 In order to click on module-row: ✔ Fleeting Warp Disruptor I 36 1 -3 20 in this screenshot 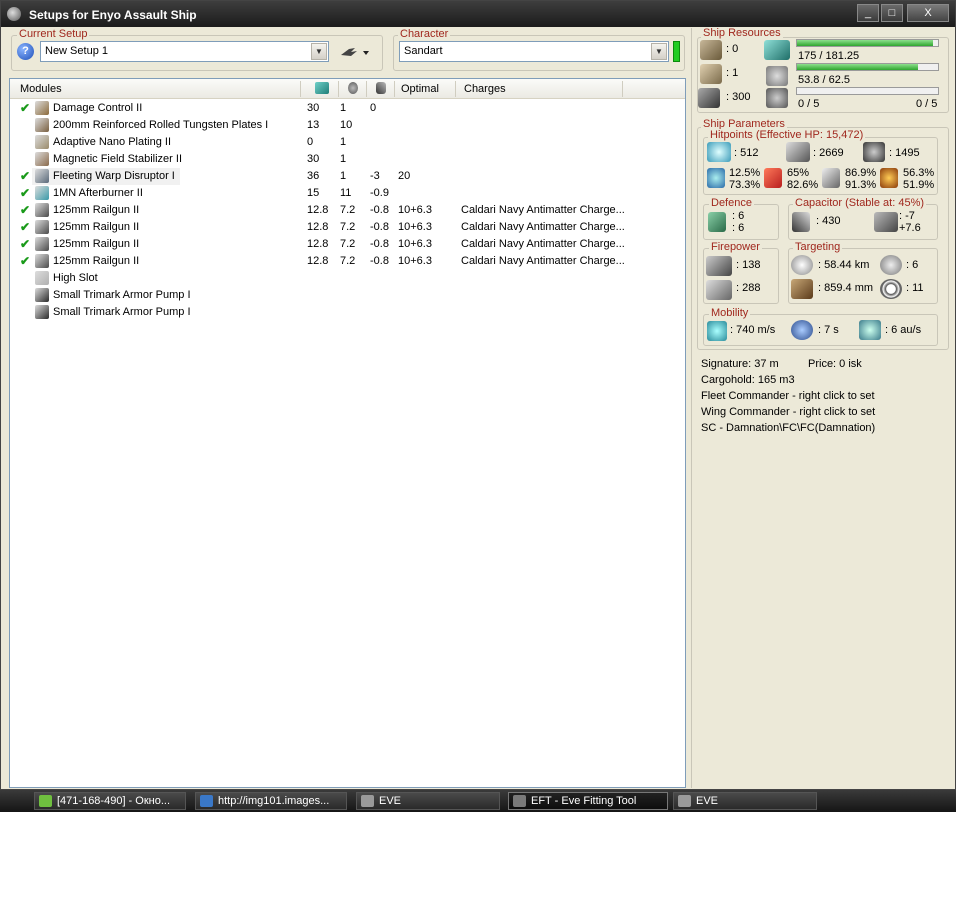, I will do `click(347, 176)`.